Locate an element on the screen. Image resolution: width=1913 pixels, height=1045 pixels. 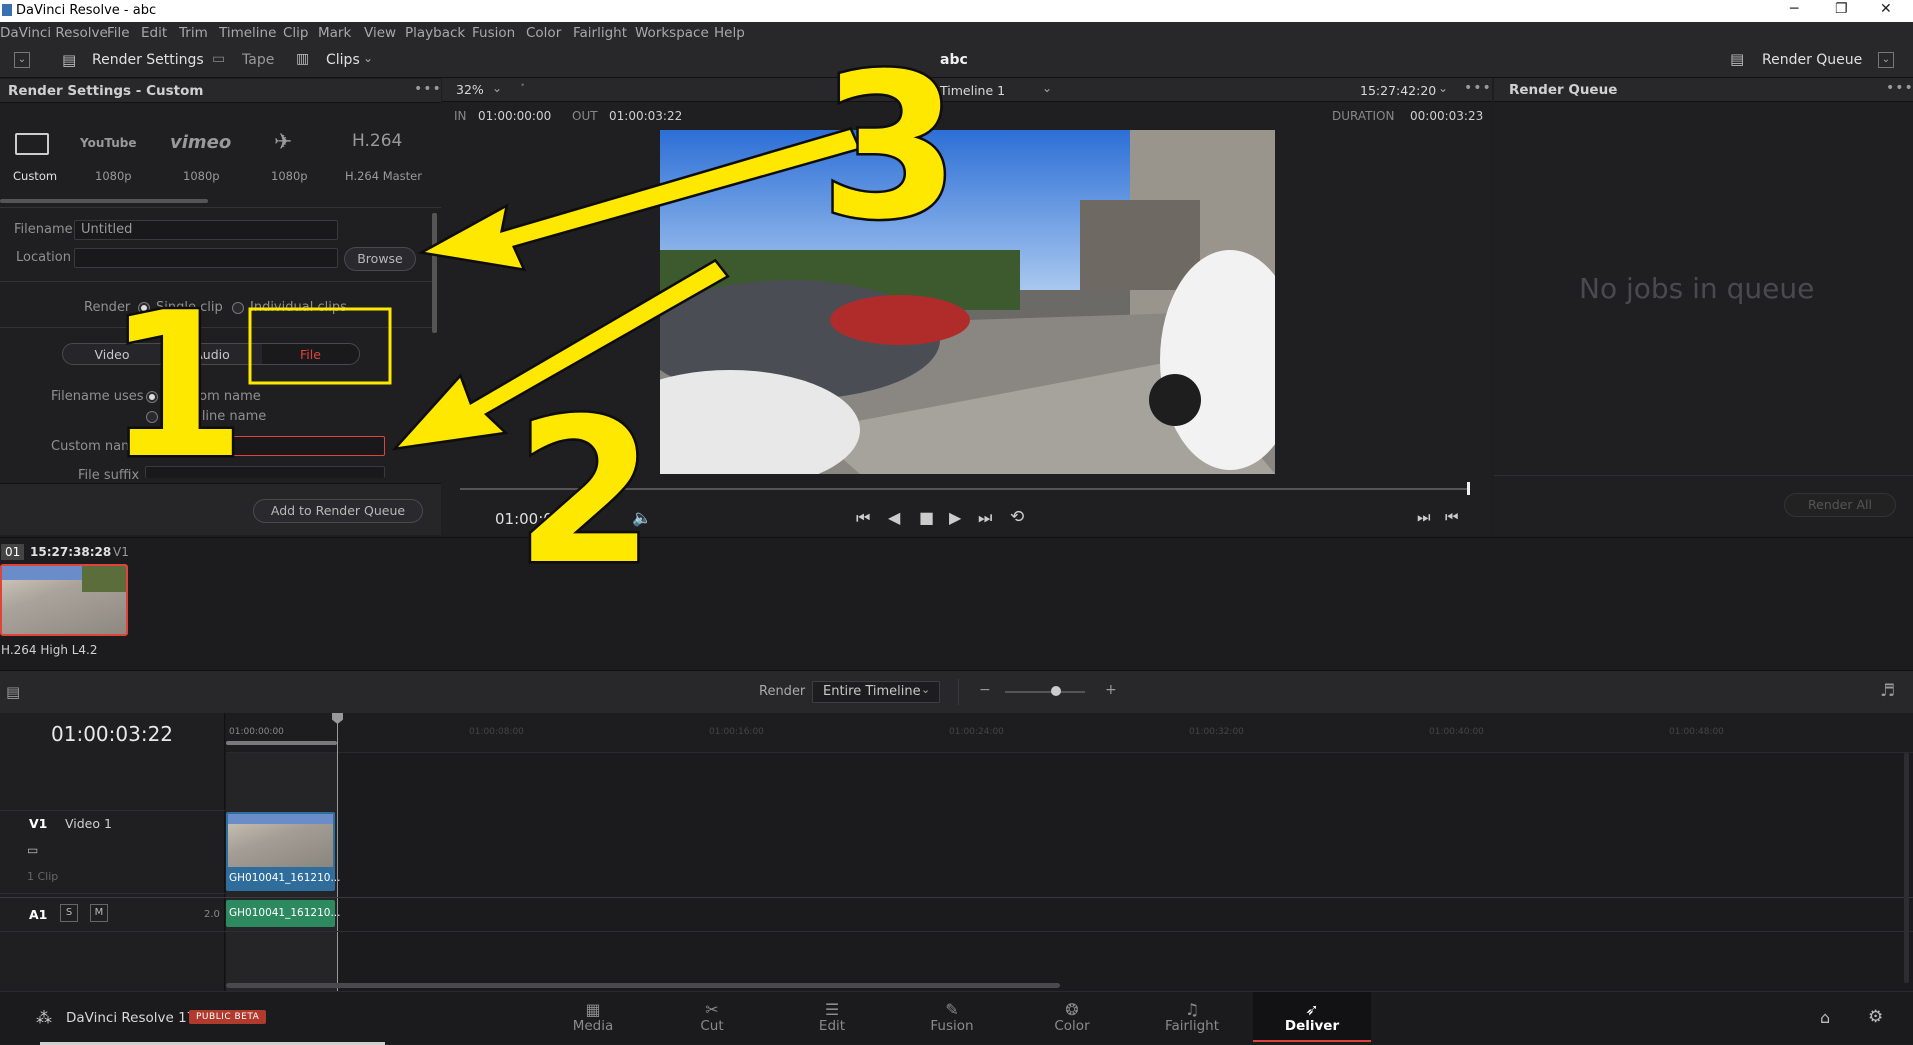
custom-preset-icon is located at coordinates (32, 144).